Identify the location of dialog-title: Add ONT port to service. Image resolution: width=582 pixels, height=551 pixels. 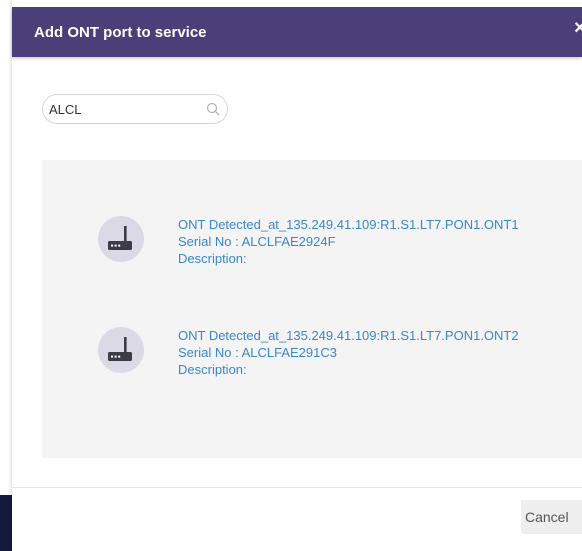
(120, 32).